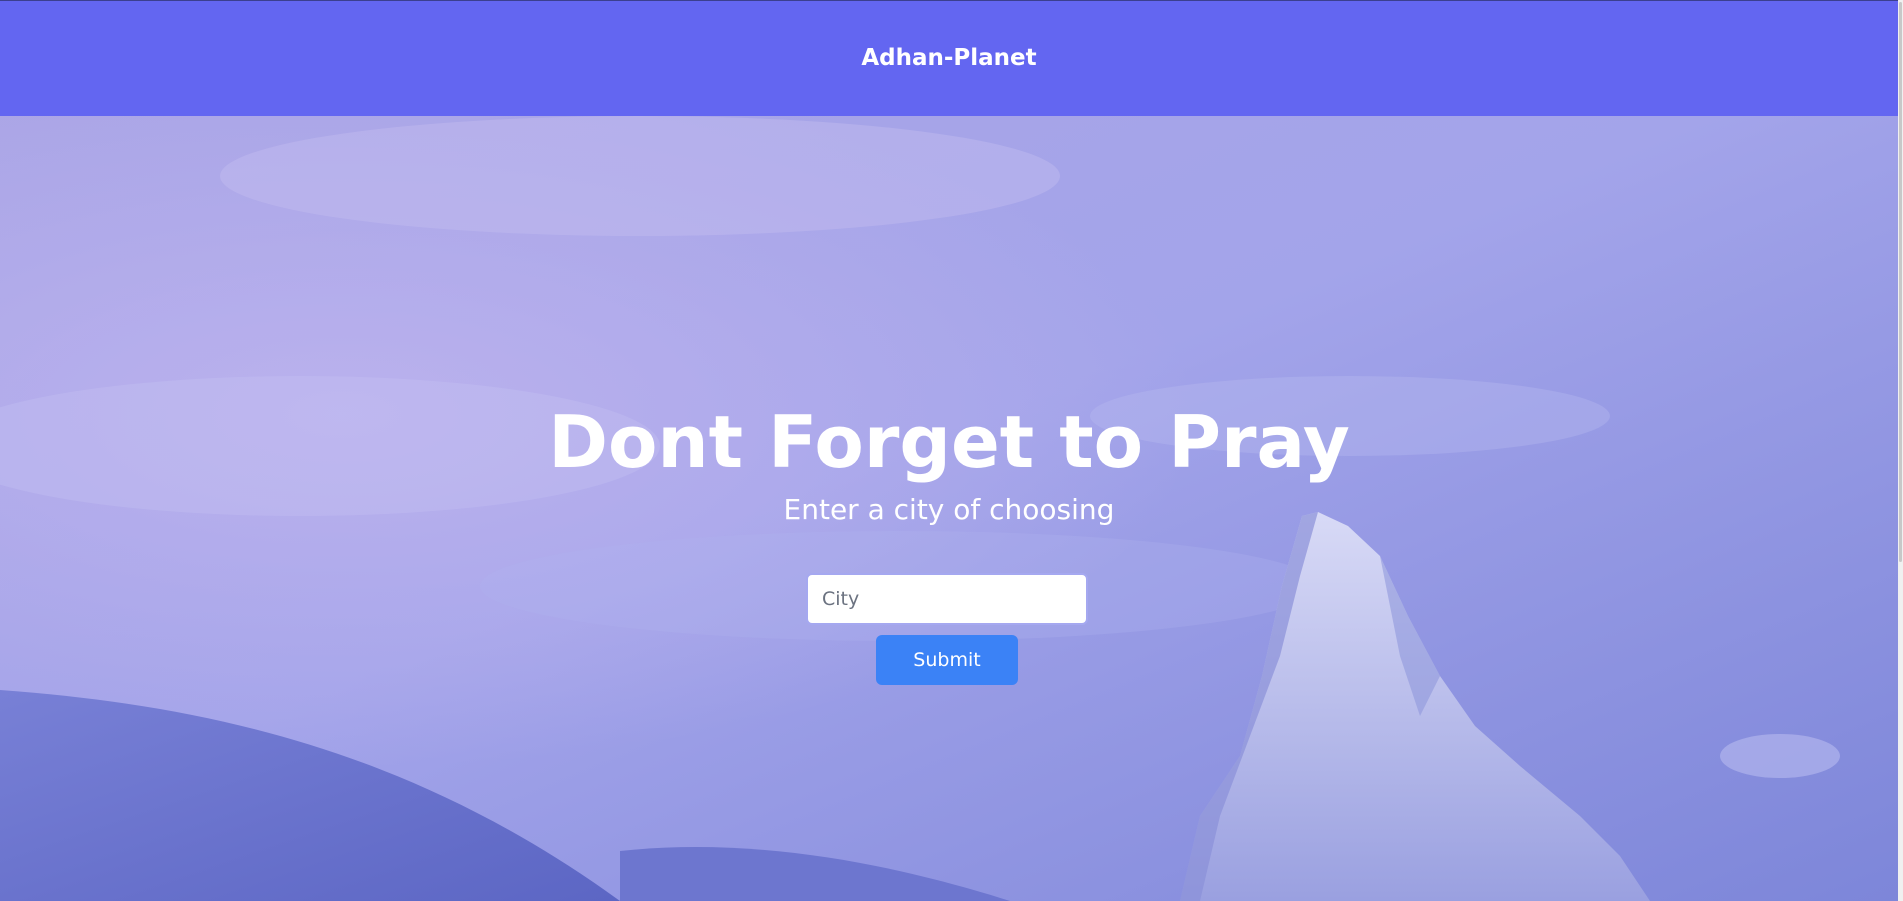 This screenshot has width=1903, height=901. What do you see at coordinates (947, 599) in the screenshot?
I see `city-input` at bounding box center [947, 599].